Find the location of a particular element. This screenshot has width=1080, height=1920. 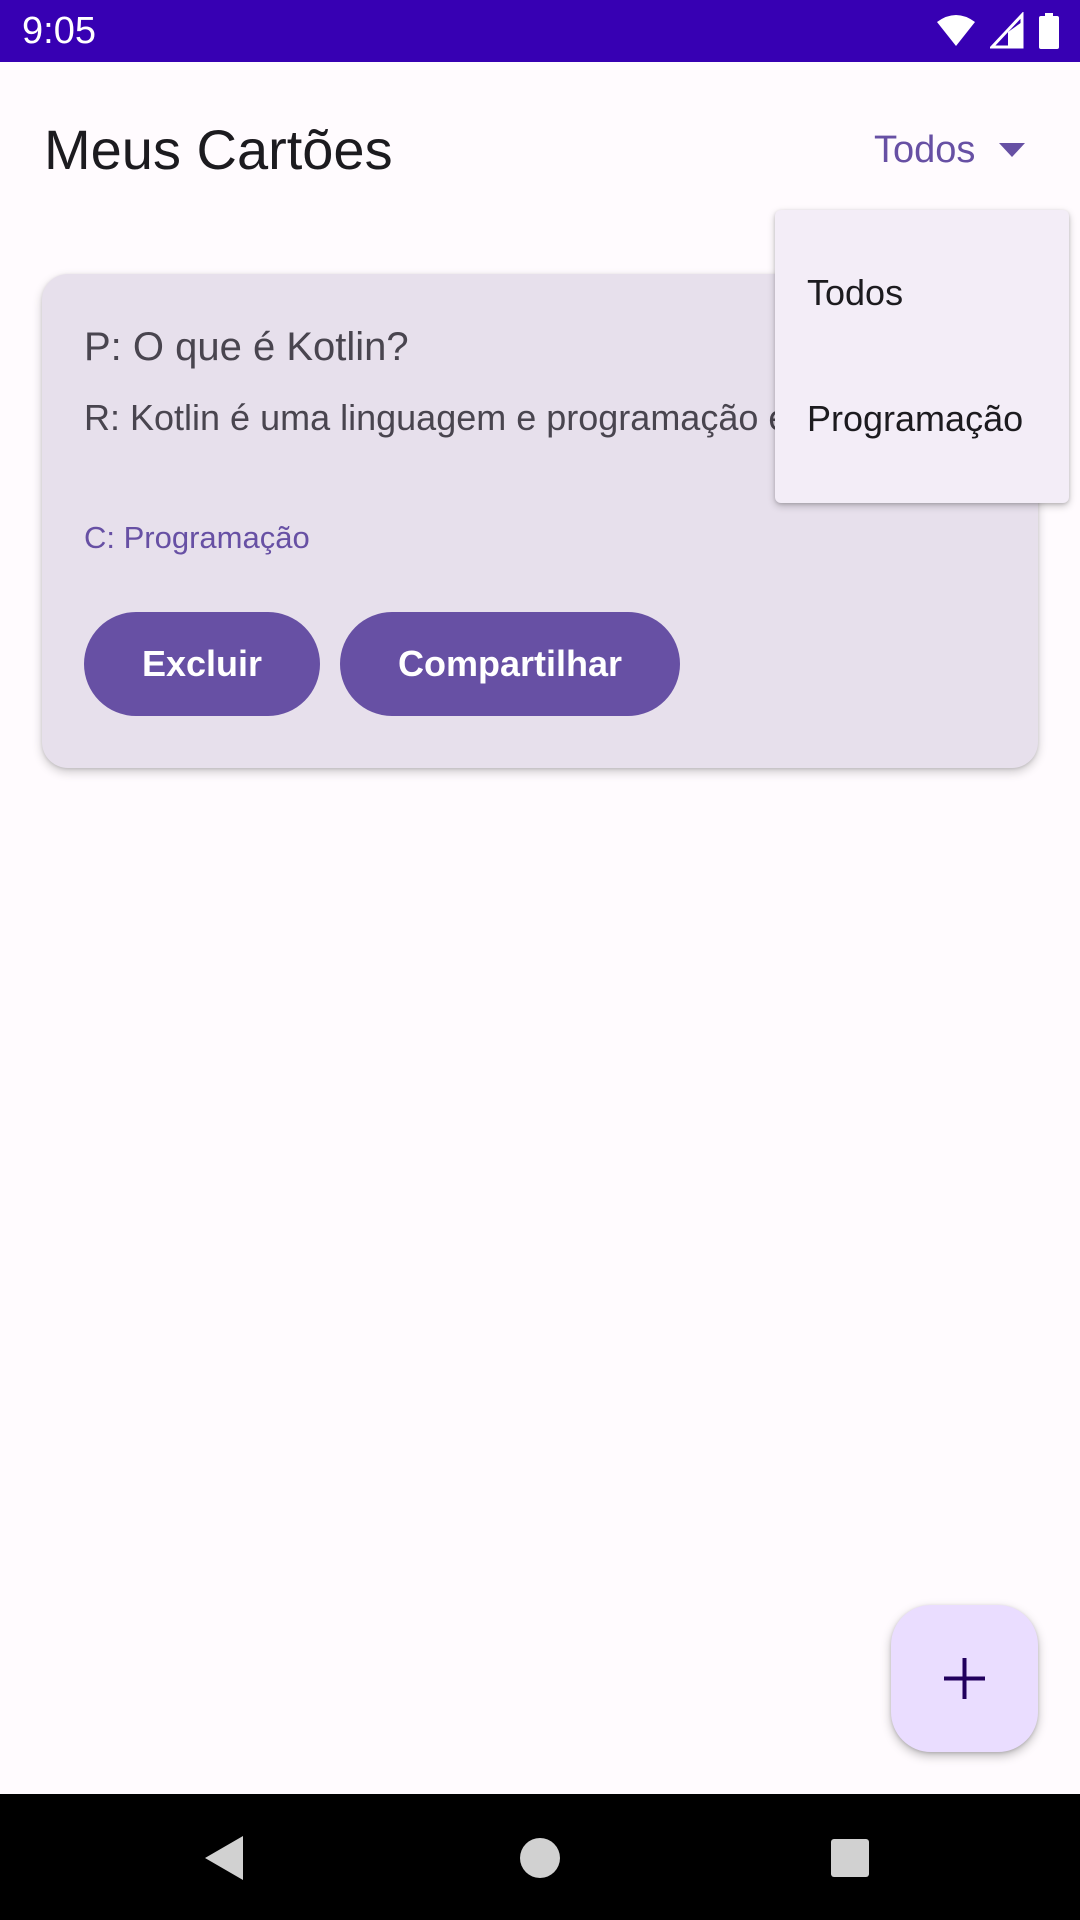

delete-button: Excluir is located at coordinates (202, 664).